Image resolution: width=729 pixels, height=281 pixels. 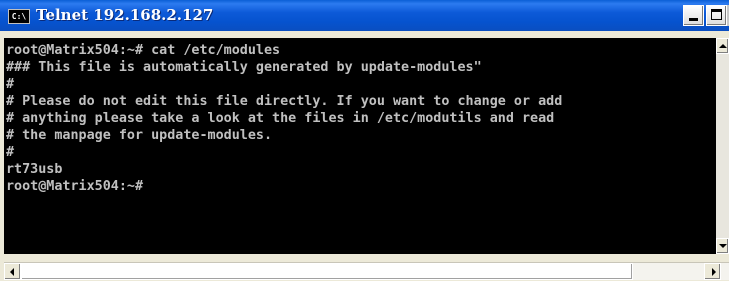 What do you see at coordinates (143, 50) in the screenshot?
I see `terminal-line: root@Matrix504:~# cat /etc/modules` at bounding box center [143, 50].